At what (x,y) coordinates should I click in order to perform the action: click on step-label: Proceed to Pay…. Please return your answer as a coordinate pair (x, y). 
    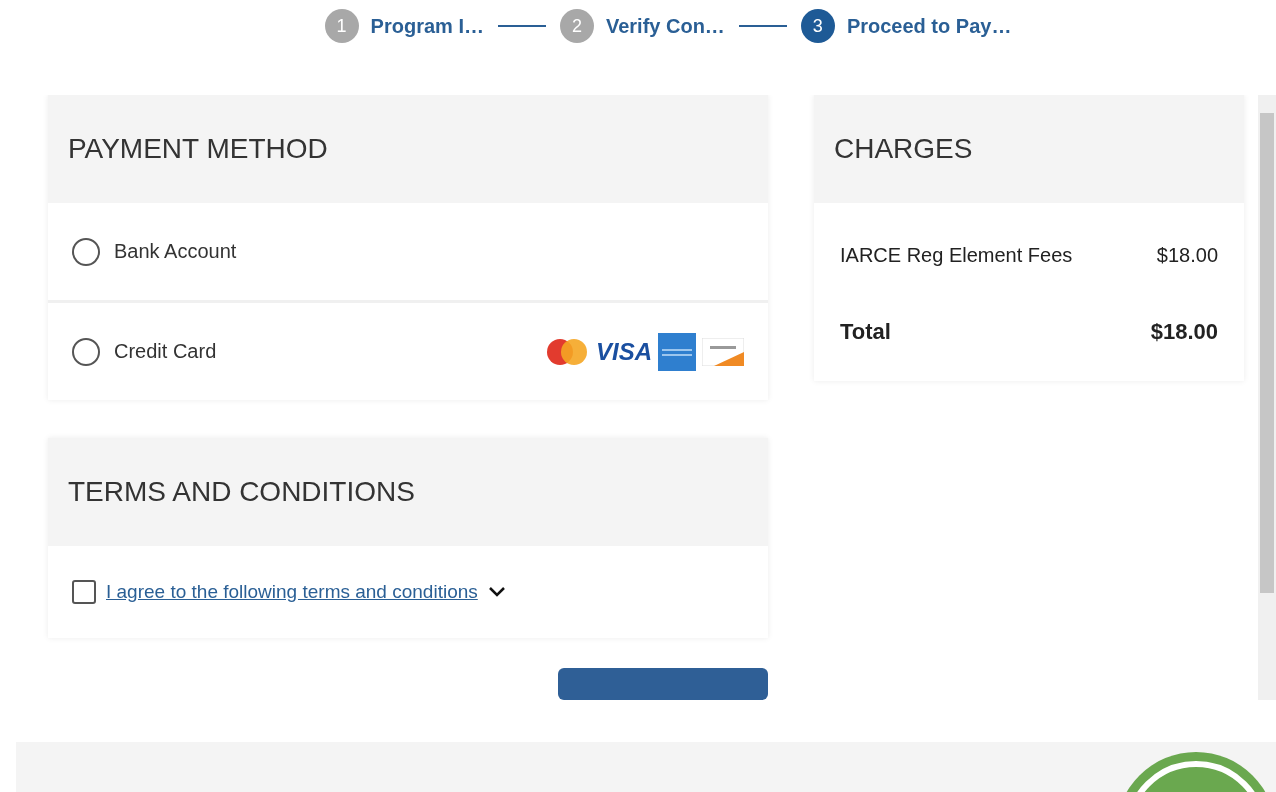
    Looking at the image, I should click on (929, 26).